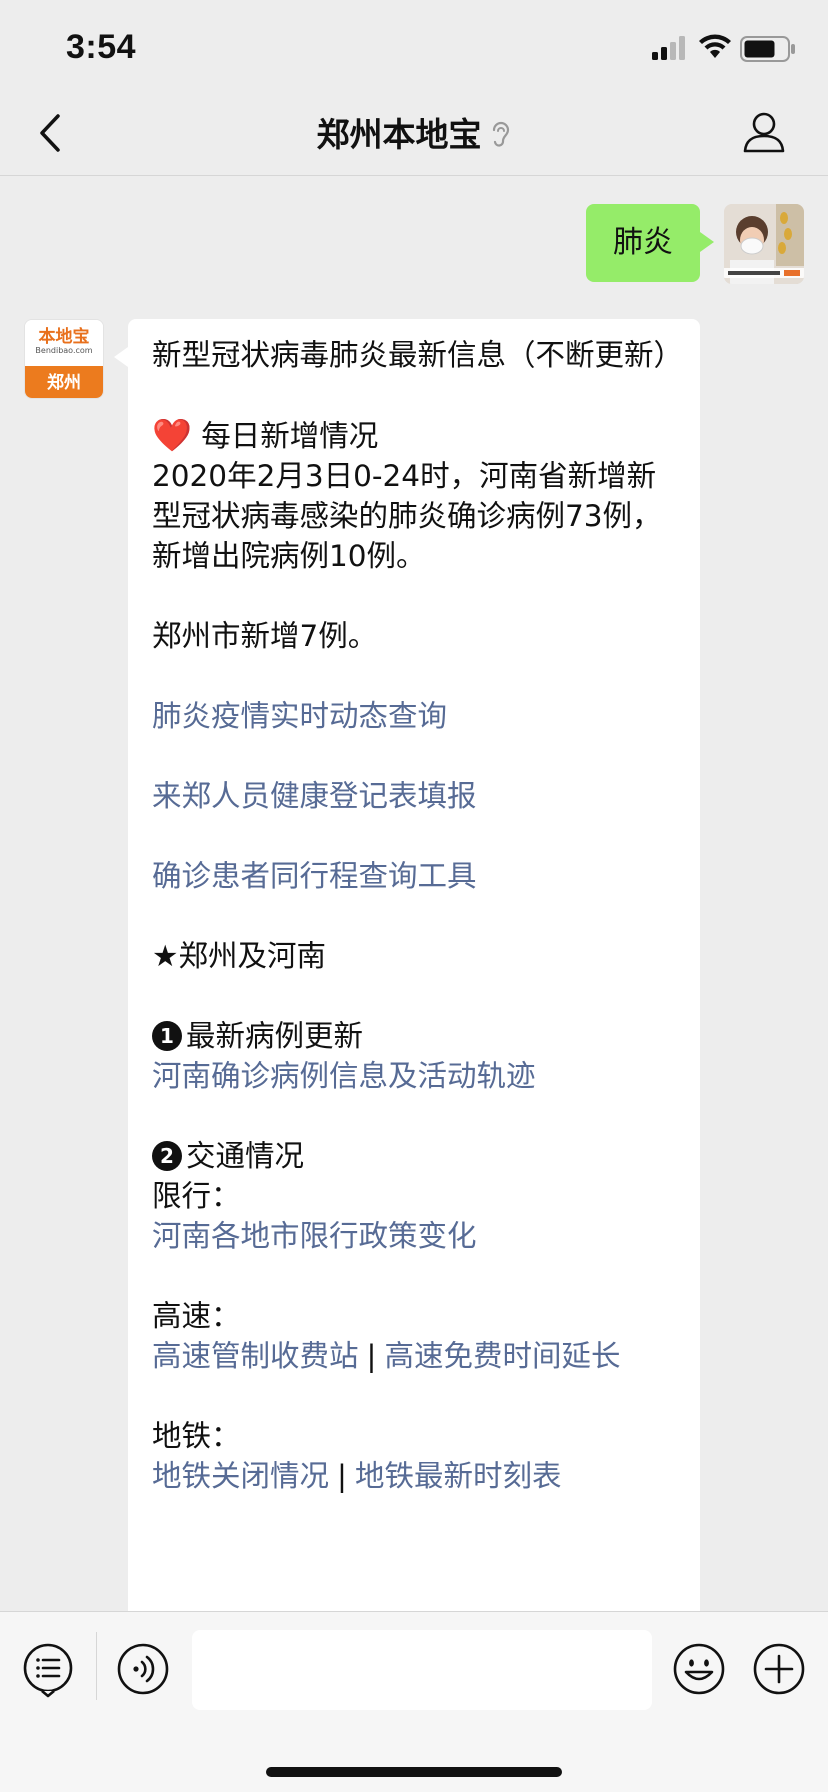 The height and width of the screenshot is (1792, 828). Describe the element at coordinates (458, 1476) in the screenshot. I see `link-metro-timetable: 地铁最新时刻表` at that location.